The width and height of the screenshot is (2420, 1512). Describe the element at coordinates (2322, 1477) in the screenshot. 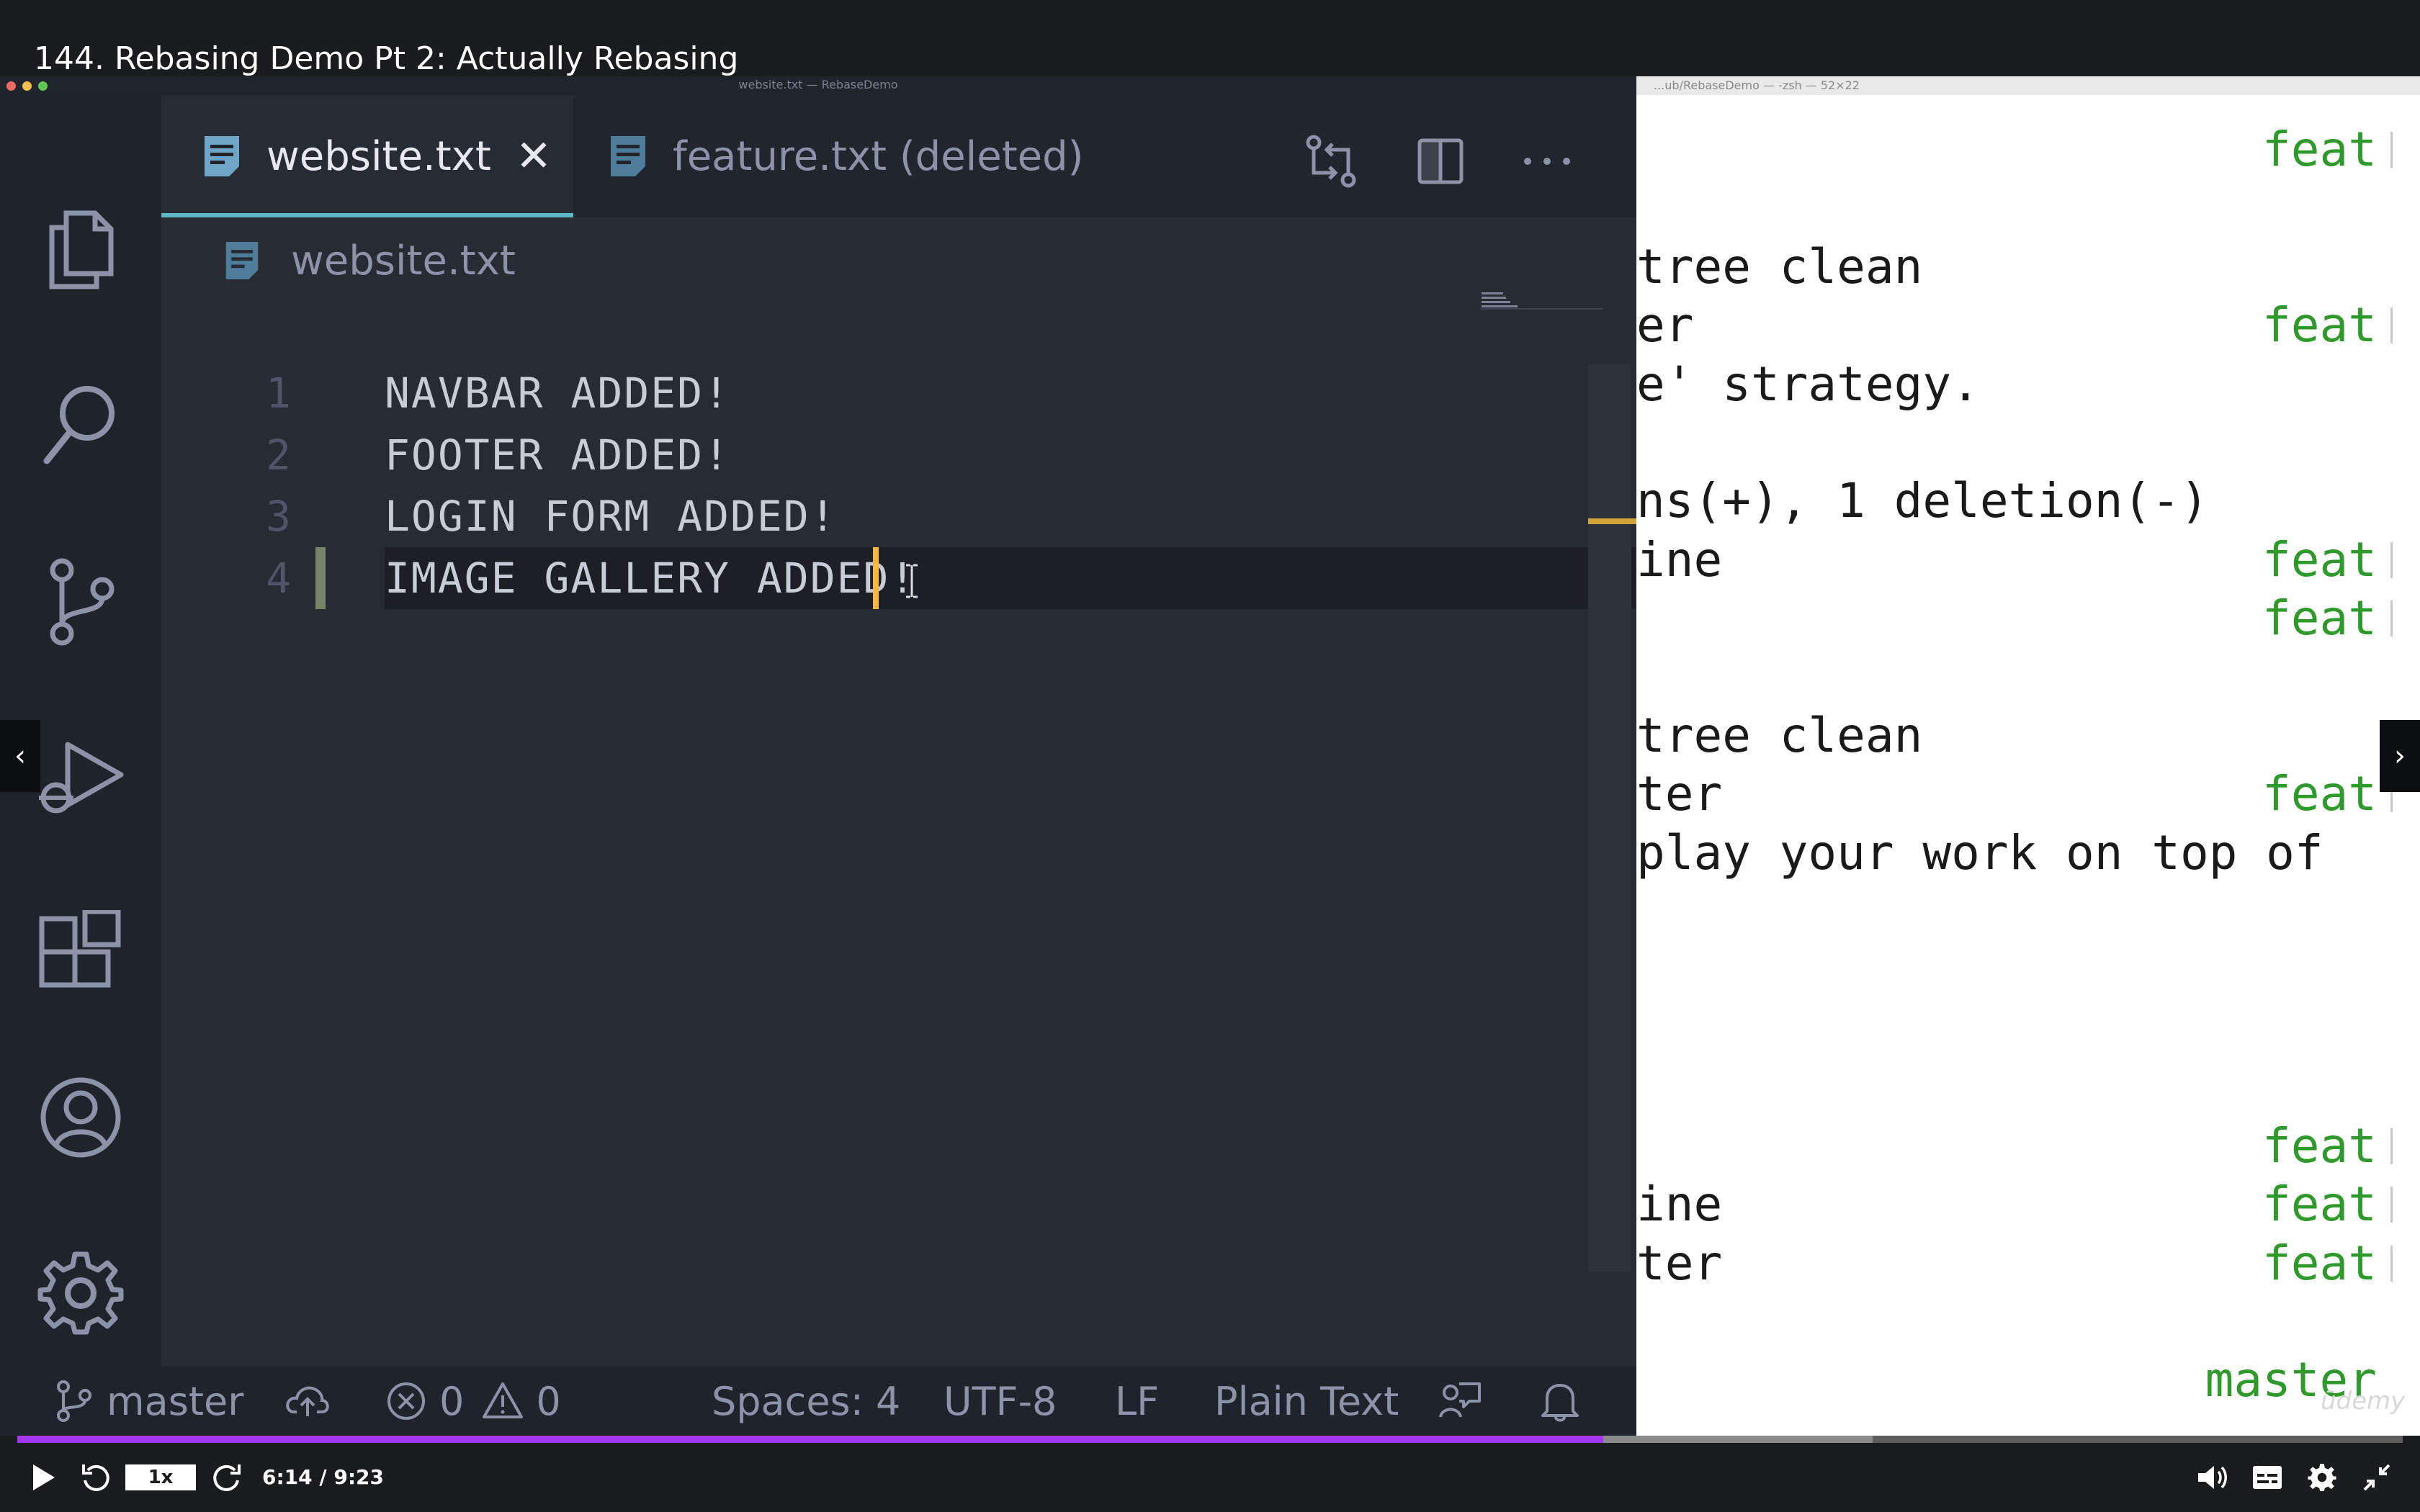

I see `settings-icon` at that location.